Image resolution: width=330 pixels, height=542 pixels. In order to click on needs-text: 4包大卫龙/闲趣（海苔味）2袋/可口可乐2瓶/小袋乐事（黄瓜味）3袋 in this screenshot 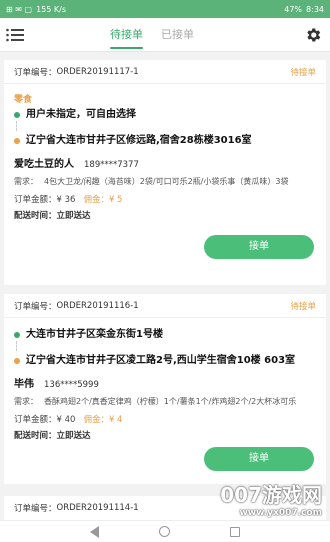, I will do `click(166, 181)`.